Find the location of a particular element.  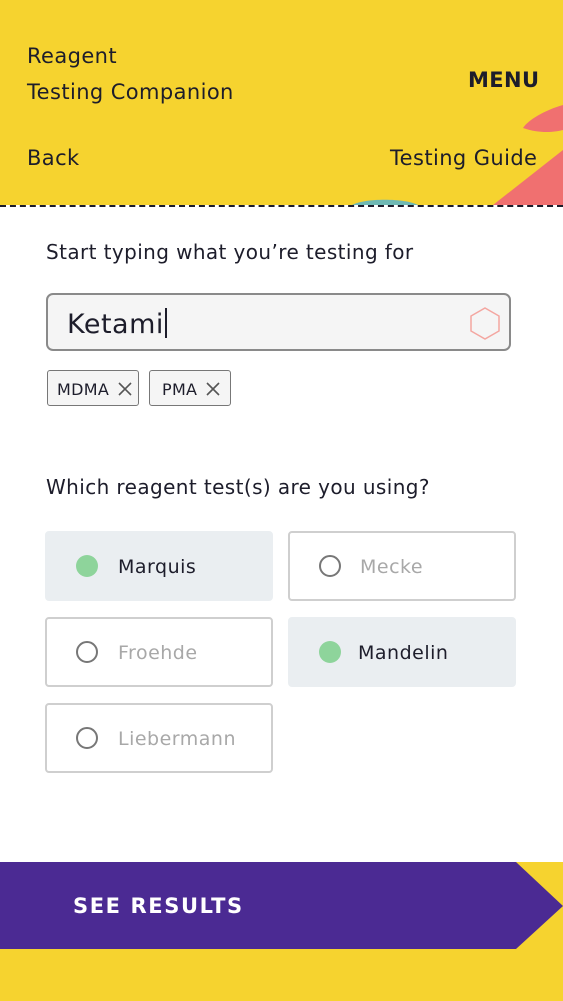

reagent-option-label: Mecke is located at coordinates (392, 567).